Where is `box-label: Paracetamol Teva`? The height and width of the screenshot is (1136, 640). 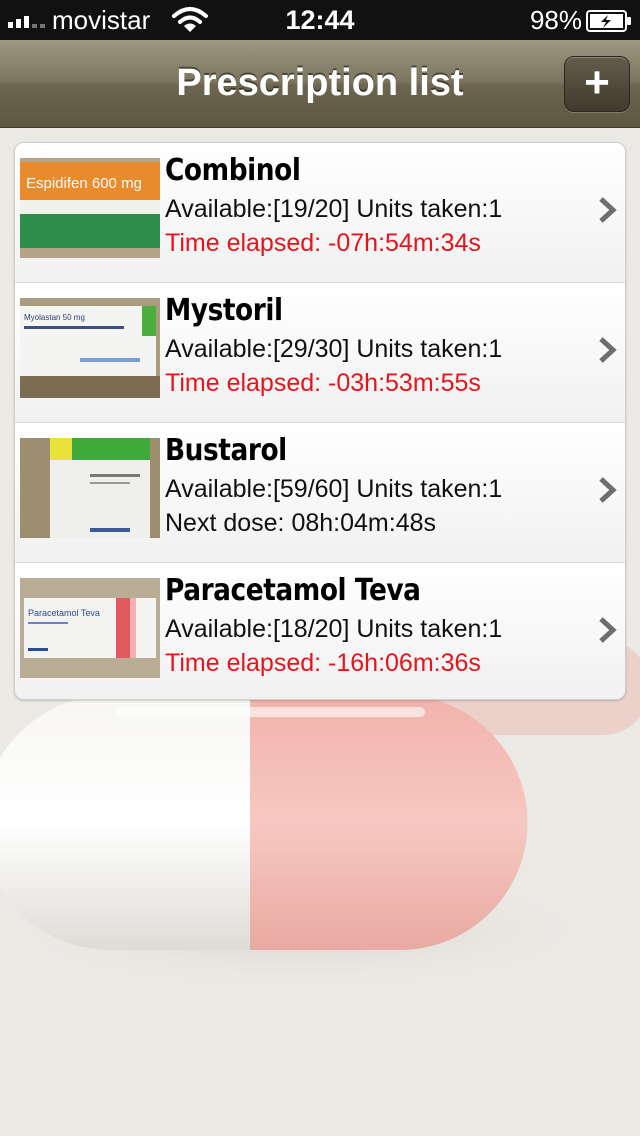
box-label: Paracetamol Teva is located at coordinates (64, 613).